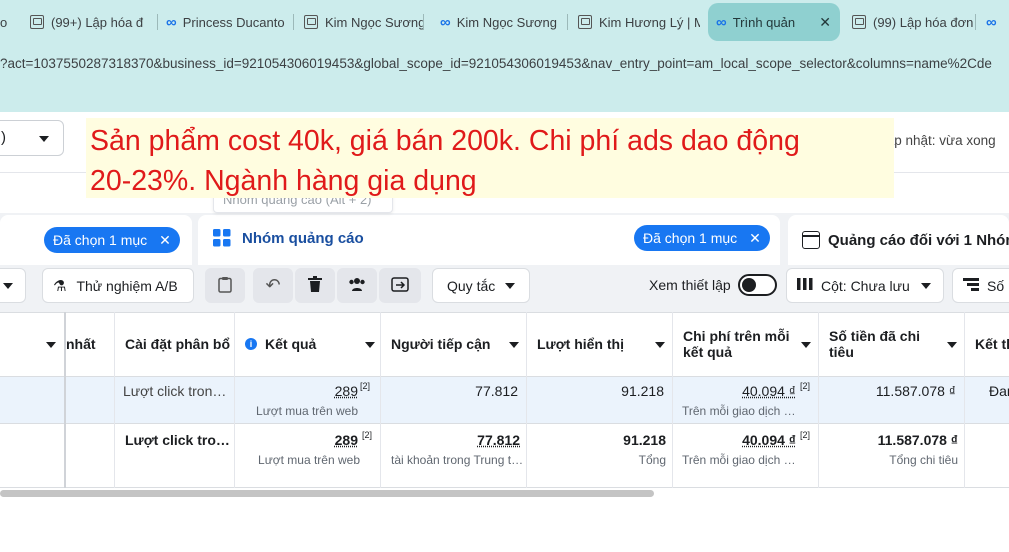 This screenshot has height=552, width=1009. What do you see at coordinates (825, 22) in the screenshot?
I see `close-tab-icon: ✕` at bounding box center [825, 22].